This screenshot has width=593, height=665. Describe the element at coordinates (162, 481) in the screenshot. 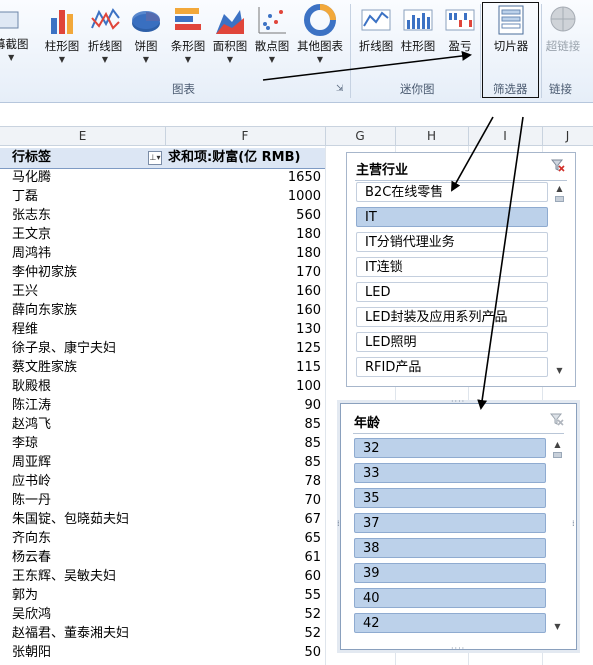

I see `table-row: 应书岭 78` at that location.